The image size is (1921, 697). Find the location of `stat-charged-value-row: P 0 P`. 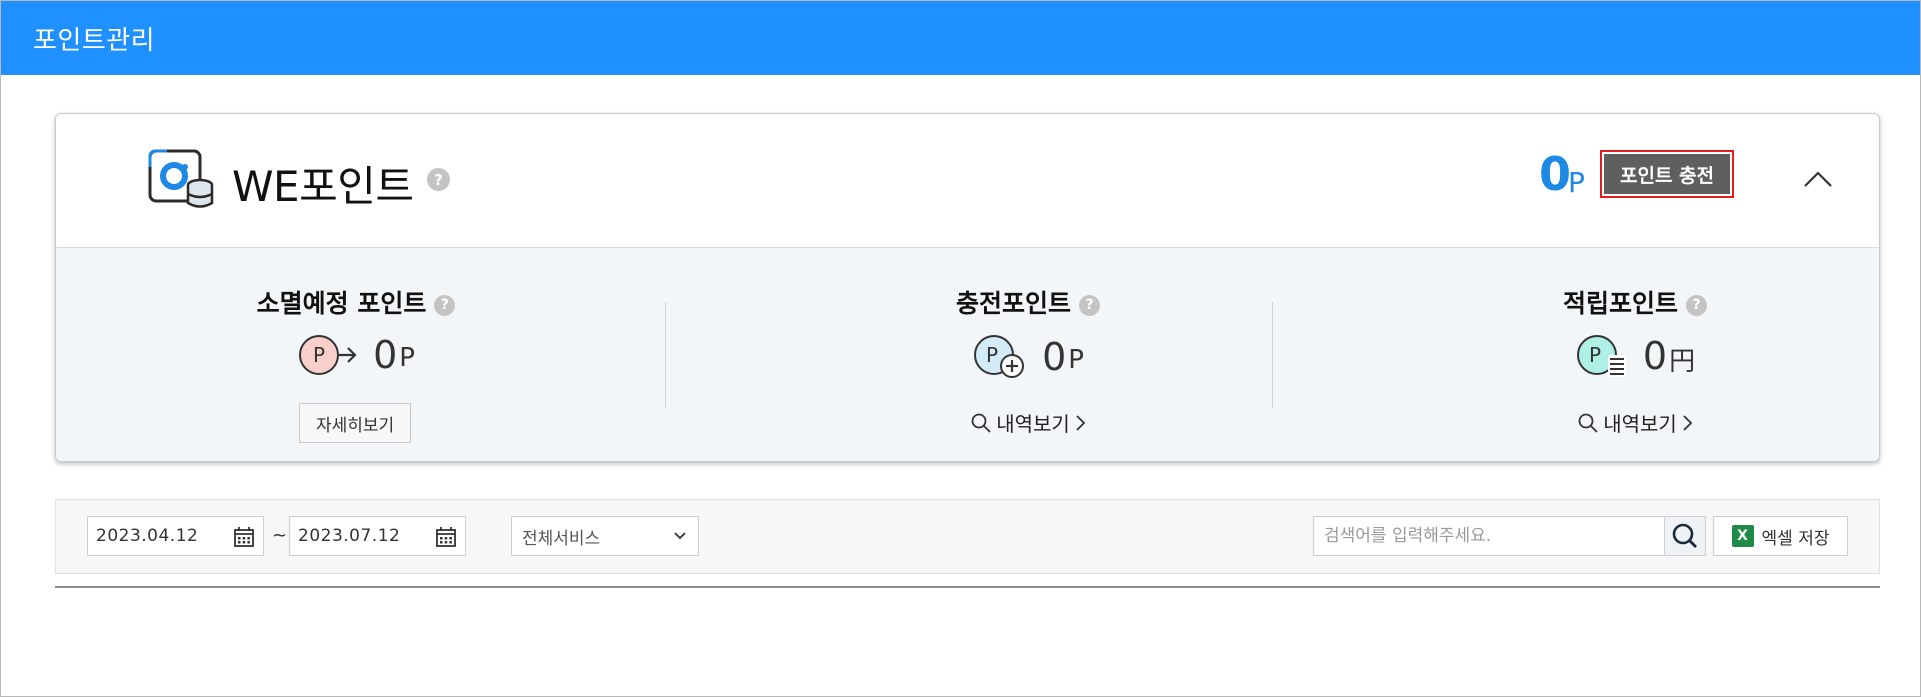

stat-charged-value-row: P 0 P is located at coordinates (1028, 357).